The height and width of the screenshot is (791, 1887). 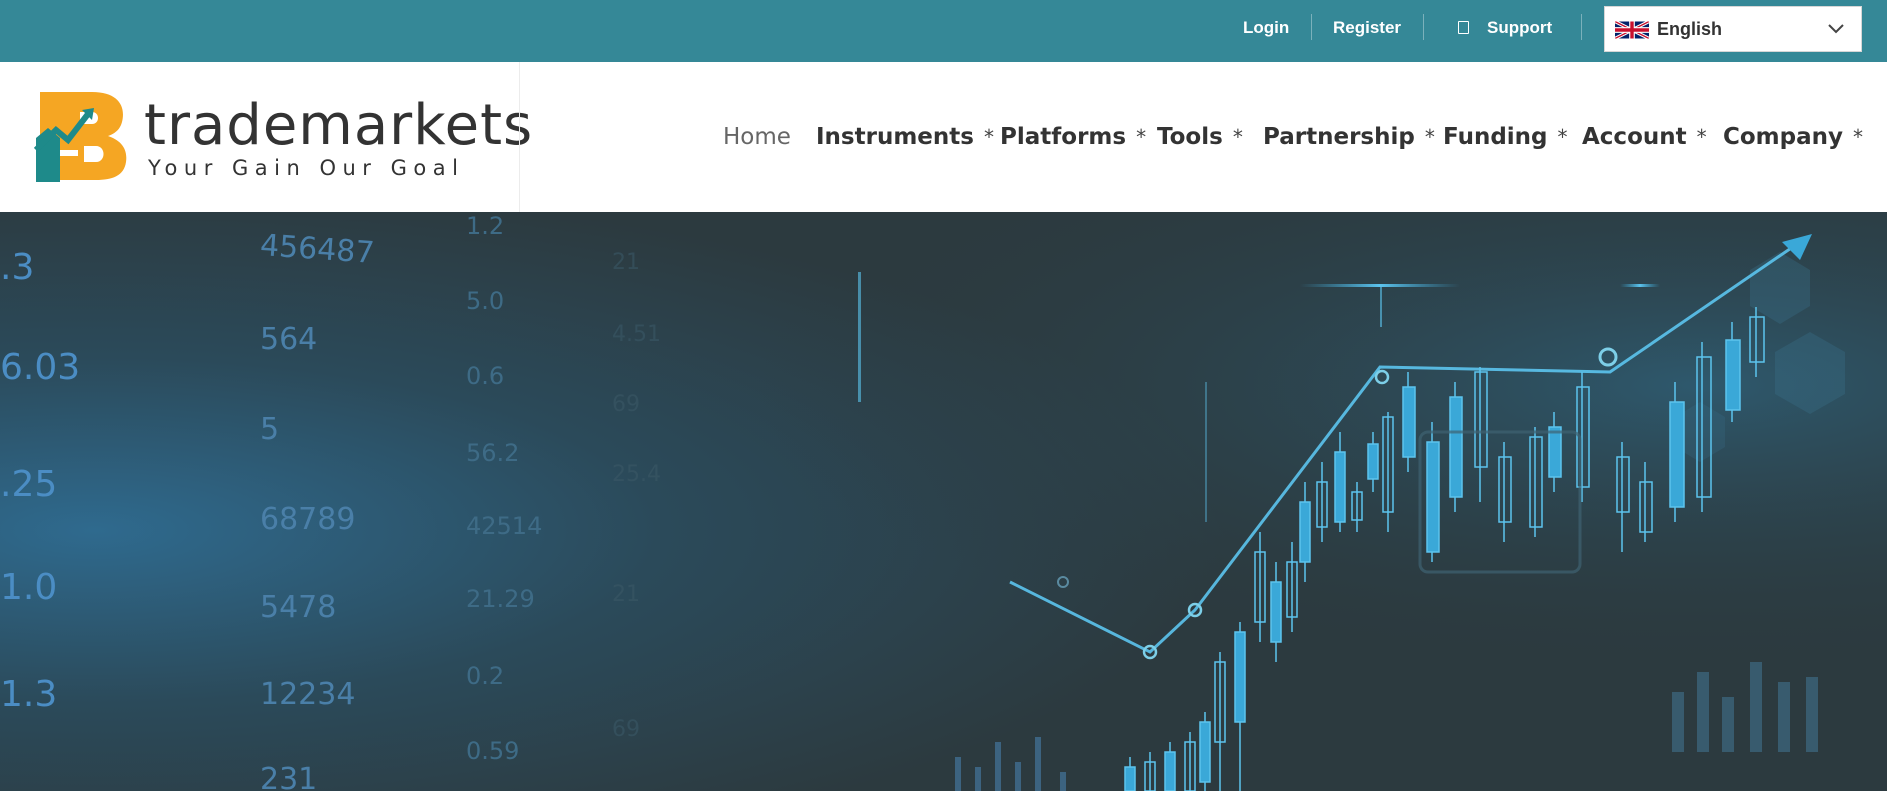 I want to click on register-link: Register, so click(x=1367, y=27).